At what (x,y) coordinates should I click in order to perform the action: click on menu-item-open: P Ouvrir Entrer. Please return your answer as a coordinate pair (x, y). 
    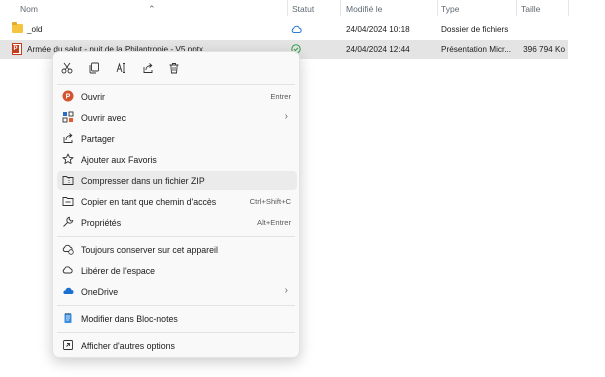
    Looking at the image, I should click on (177, 96).